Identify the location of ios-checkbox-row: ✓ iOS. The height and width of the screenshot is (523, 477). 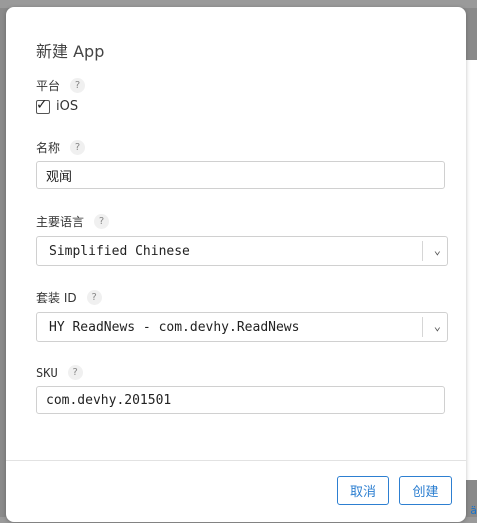
(57, 105).